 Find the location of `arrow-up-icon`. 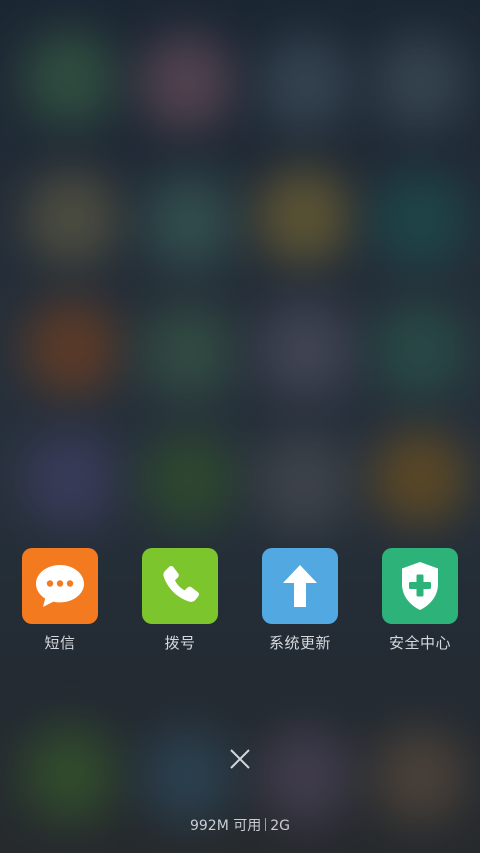

arrow-up-icon is located at coordinates (300, 586).